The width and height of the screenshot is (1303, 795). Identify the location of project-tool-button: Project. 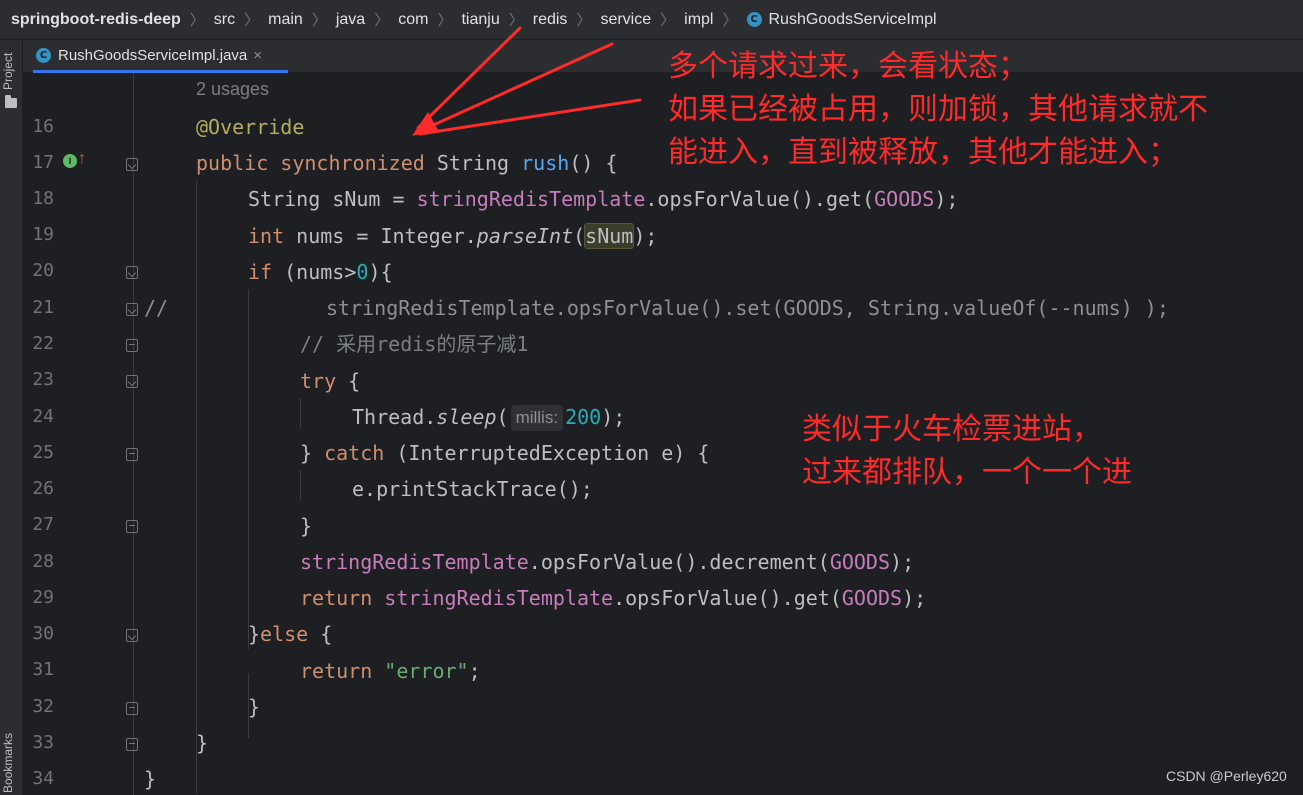
(11, 71).